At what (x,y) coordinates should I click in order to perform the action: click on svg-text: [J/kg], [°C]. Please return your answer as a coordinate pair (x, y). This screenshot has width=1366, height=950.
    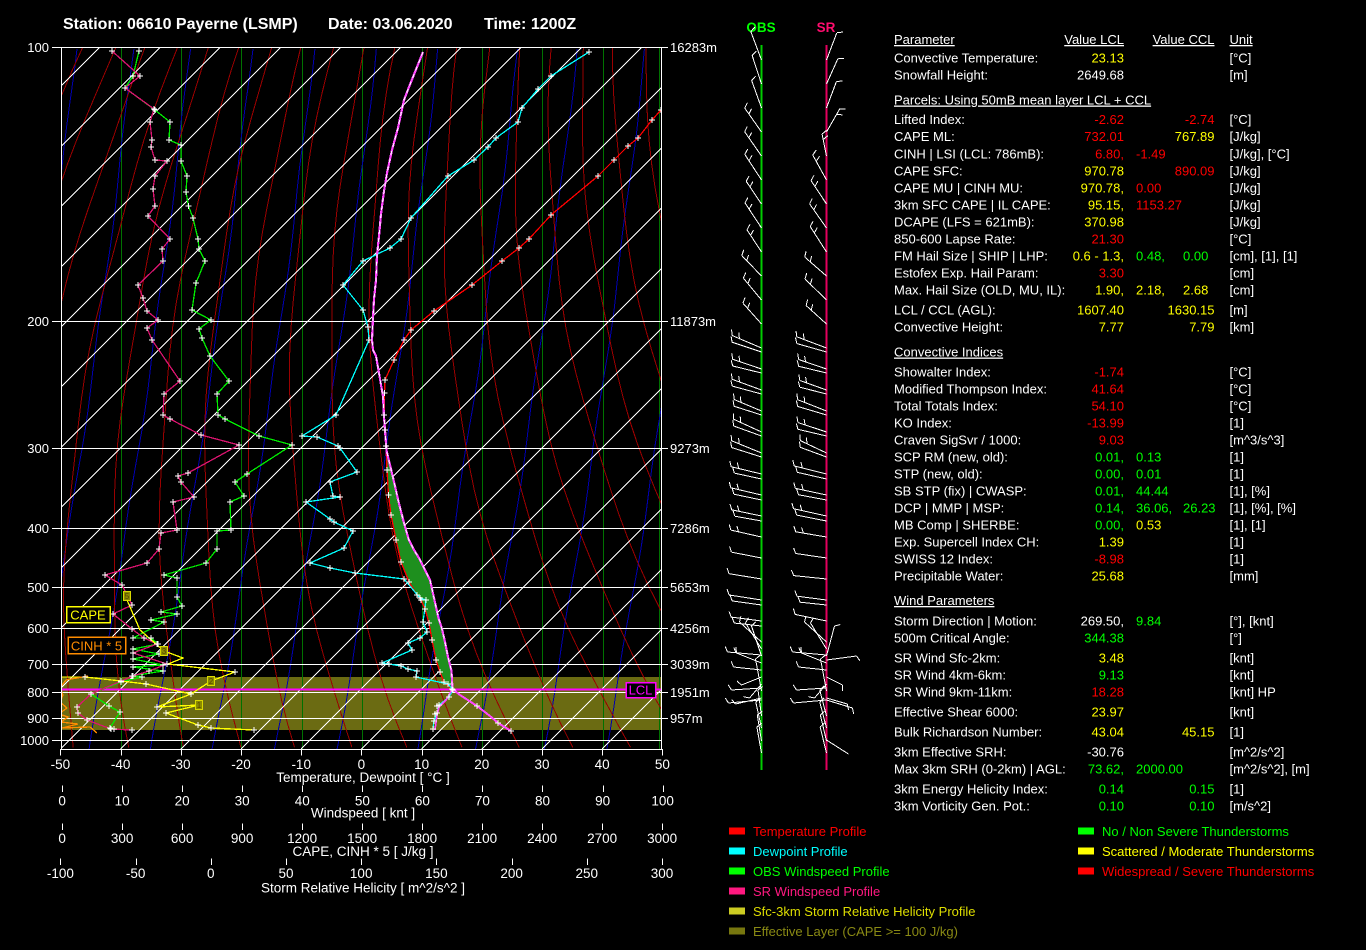
    Looking at the image, I should click on (1260, 154).